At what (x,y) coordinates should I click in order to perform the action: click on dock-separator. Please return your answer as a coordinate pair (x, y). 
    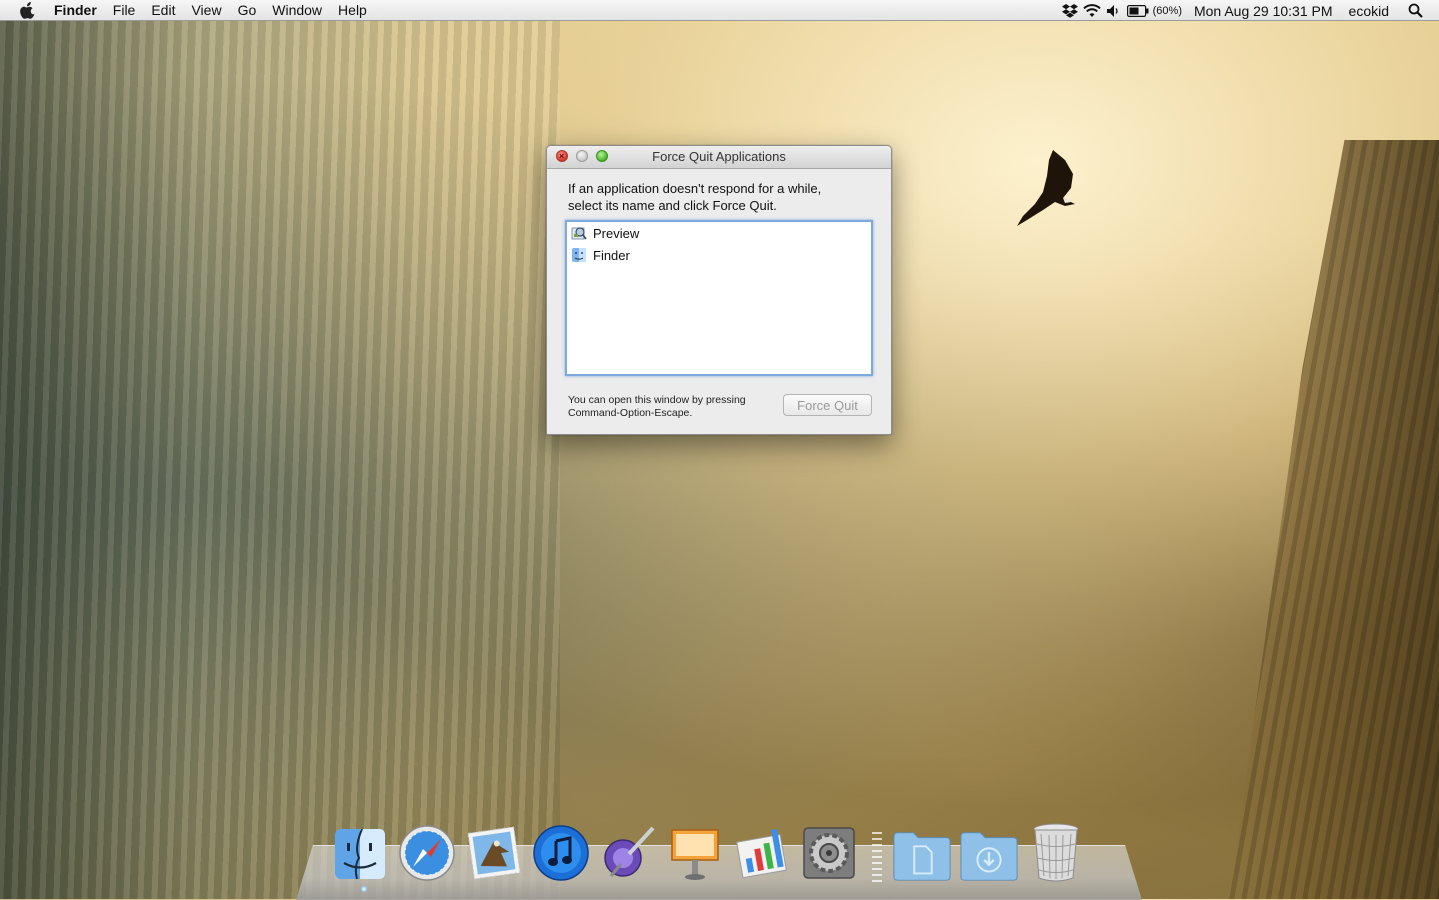
    Looking at the image, I should click on (877, 857).